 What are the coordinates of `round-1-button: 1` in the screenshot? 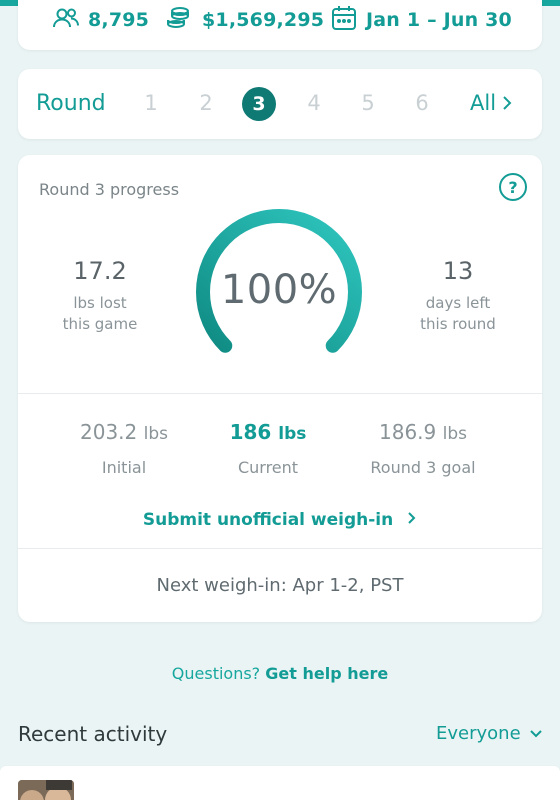 It's located at (151, 103).